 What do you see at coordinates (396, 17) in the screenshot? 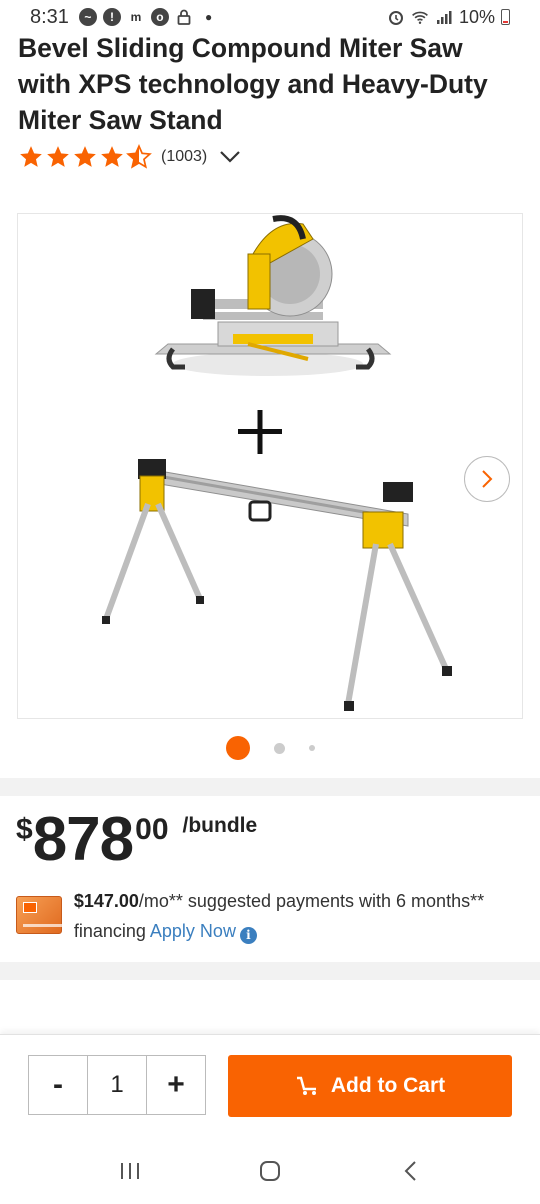
I see `alarm-icon` at bounding box center [396, 17].